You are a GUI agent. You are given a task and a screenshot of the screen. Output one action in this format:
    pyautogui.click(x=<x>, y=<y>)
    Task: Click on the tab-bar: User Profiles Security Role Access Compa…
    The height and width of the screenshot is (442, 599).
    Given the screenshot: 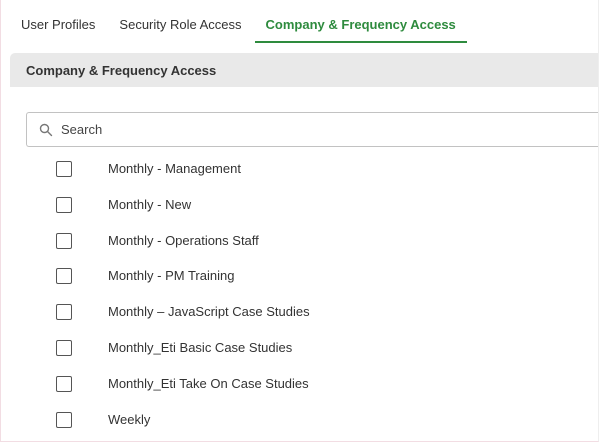 What is the action you would take?
    pyautogui.click(x=299, y=22)
    